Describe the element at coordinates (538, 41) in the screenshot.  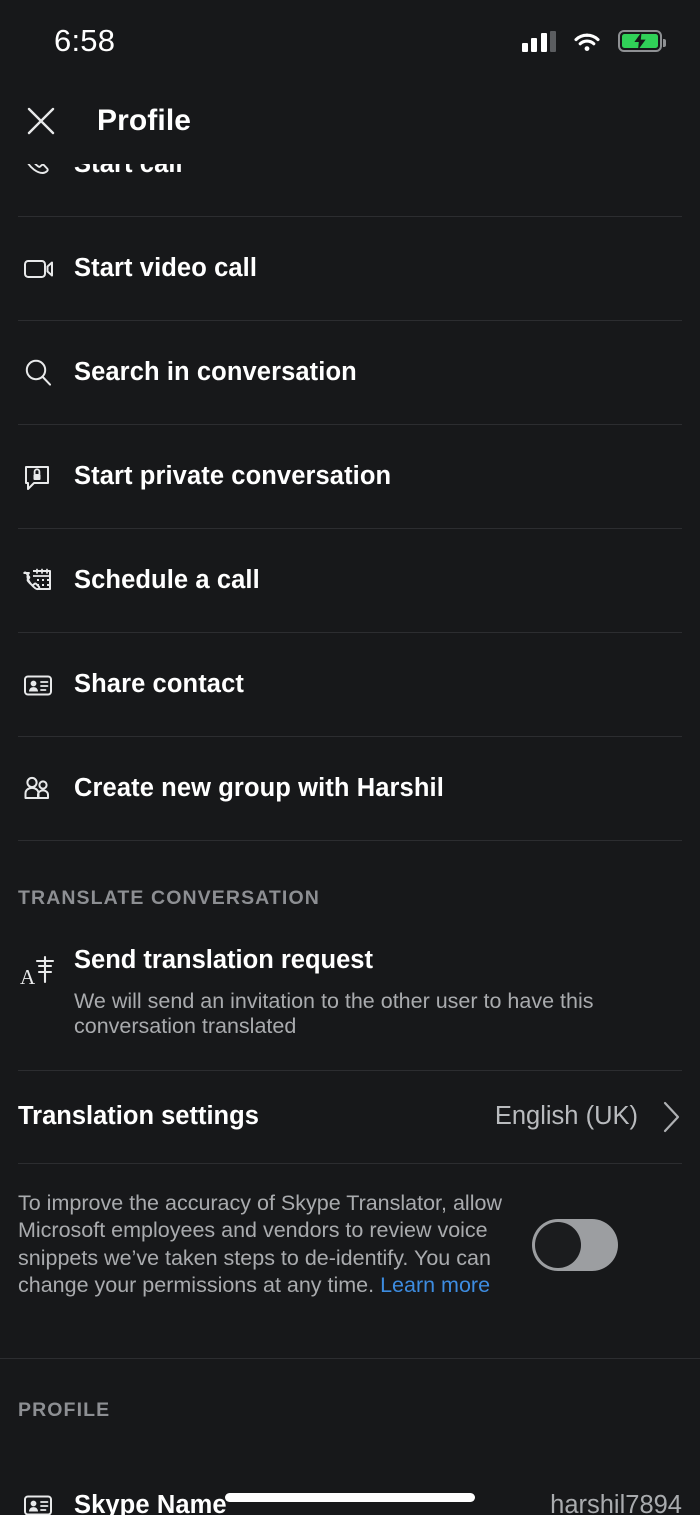
I see `cellular-signal-icon` at that location.